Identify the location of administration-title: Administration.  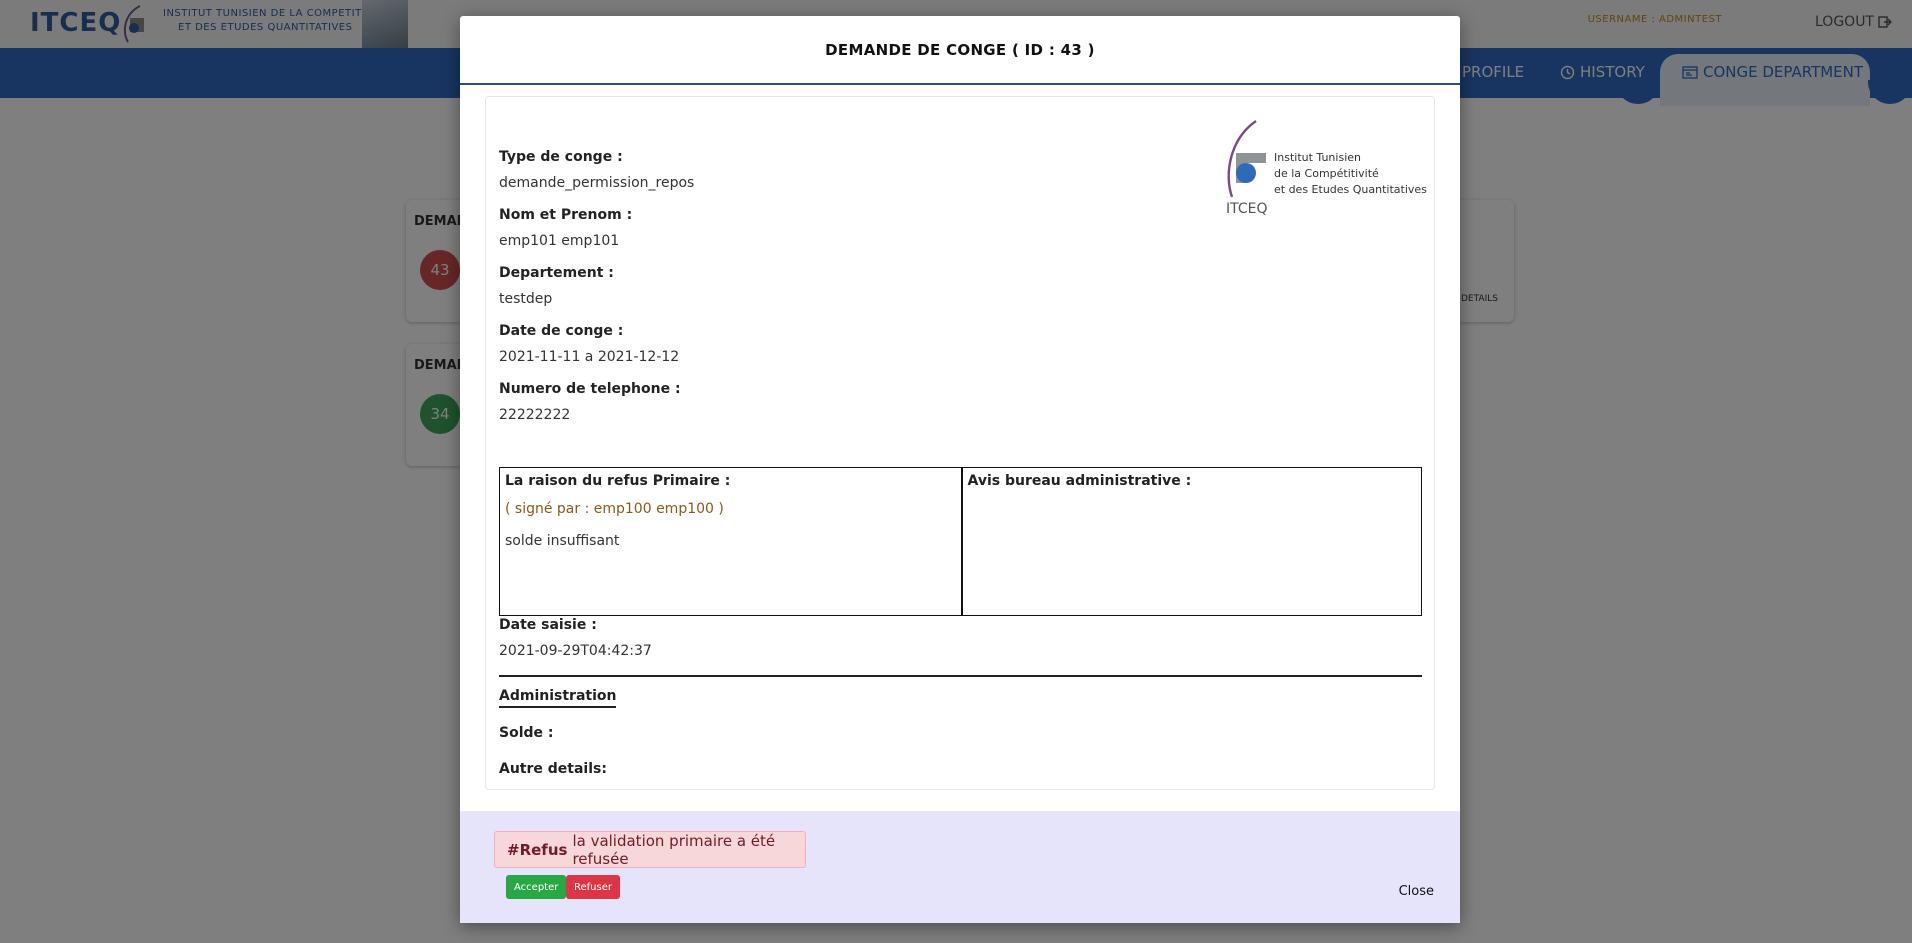
(558, 698).